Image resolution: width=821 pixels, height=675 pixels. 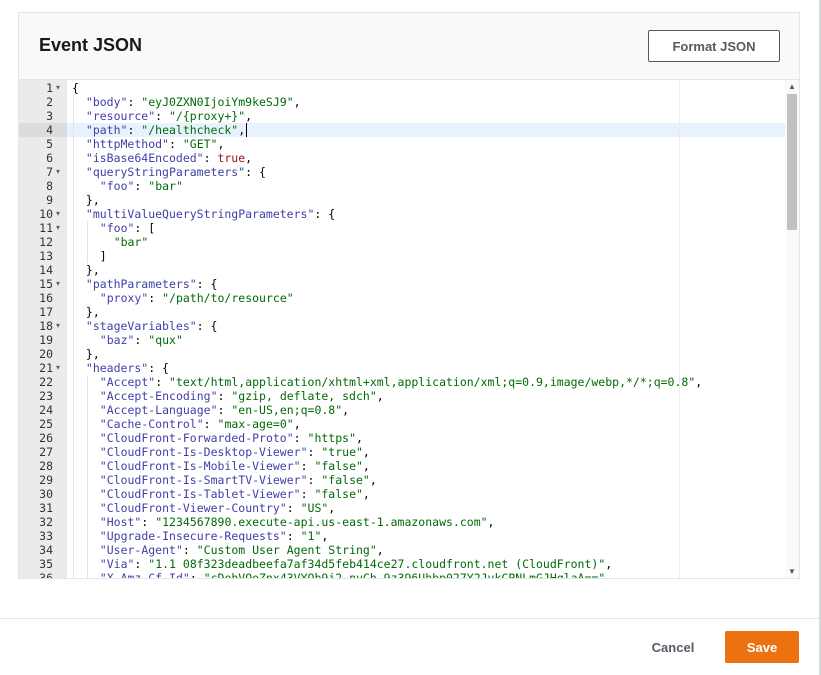 What do you see at coordinates (426, 368) in the screenshot?
I see `code-line: "headers": {` at bounding box center [426, 368].